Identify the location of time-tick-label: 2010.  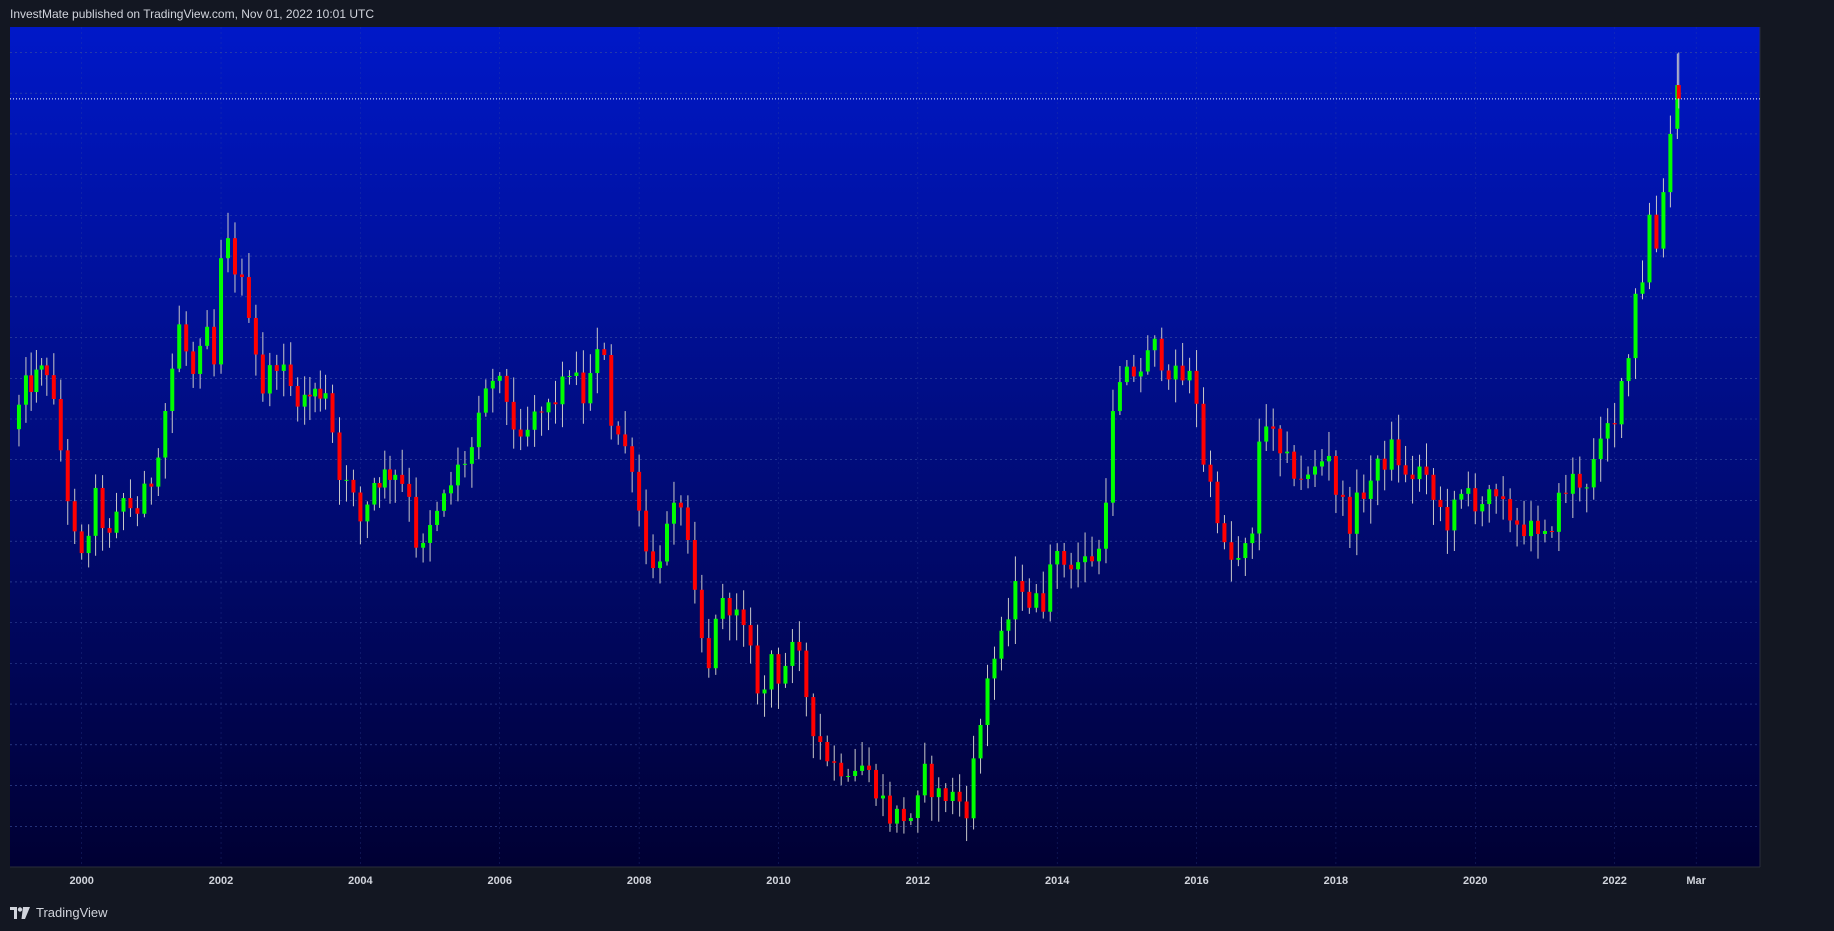
(778, 881).